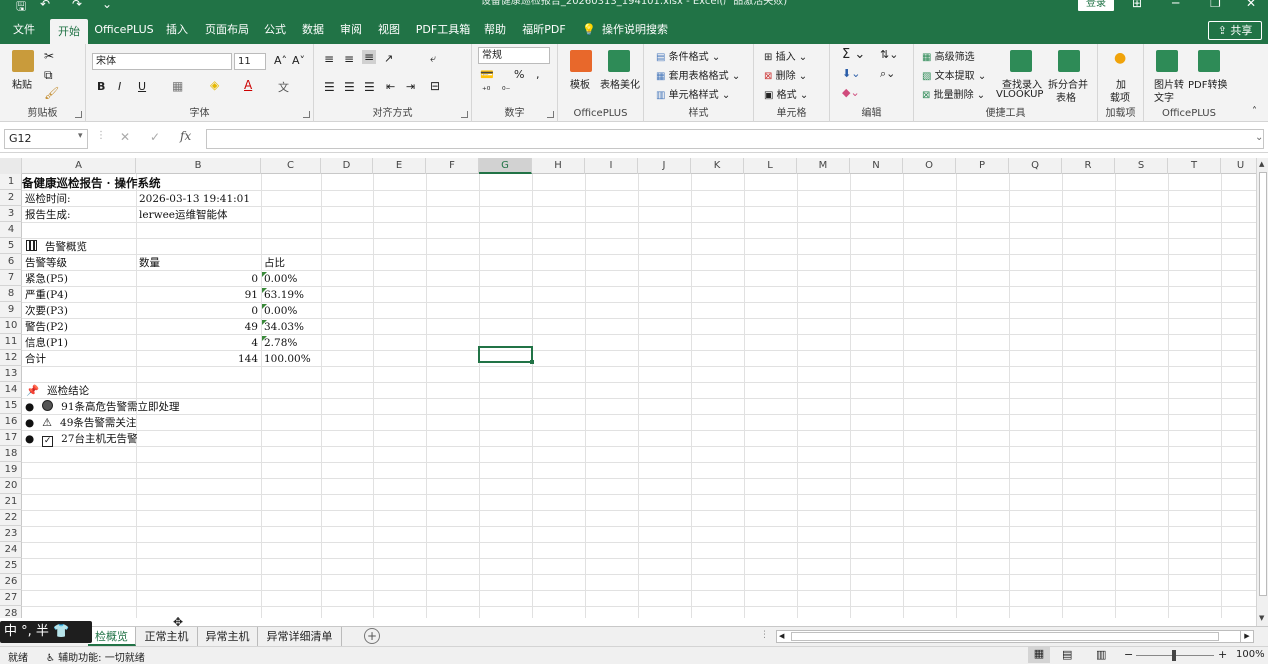 The height and width of the screenshot is (664, 1268). I want to click on font-name-select: 宋体, so click(162, 61).